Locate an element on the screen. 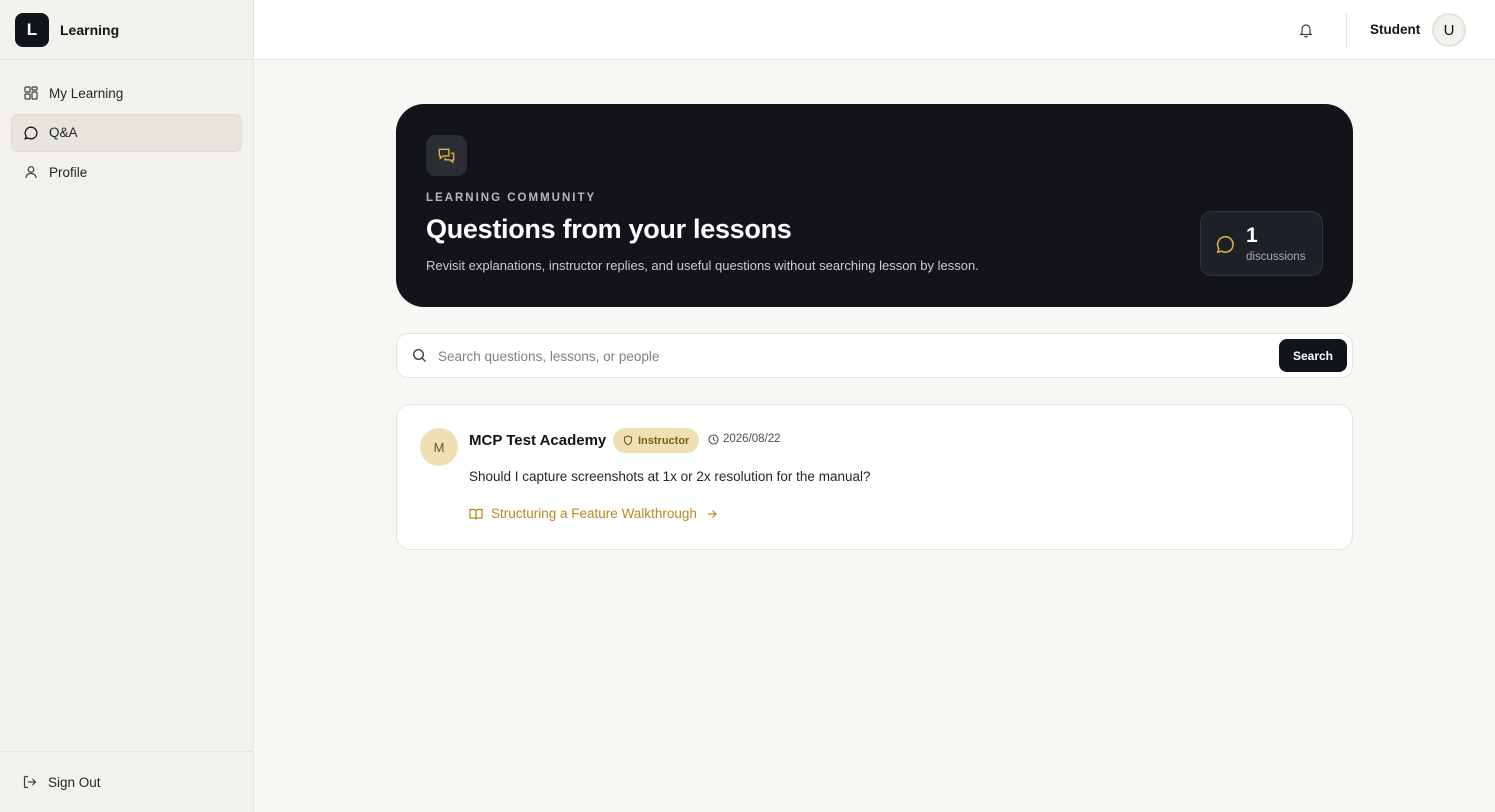  brand-logo: L is located at coordinates (32, 29).